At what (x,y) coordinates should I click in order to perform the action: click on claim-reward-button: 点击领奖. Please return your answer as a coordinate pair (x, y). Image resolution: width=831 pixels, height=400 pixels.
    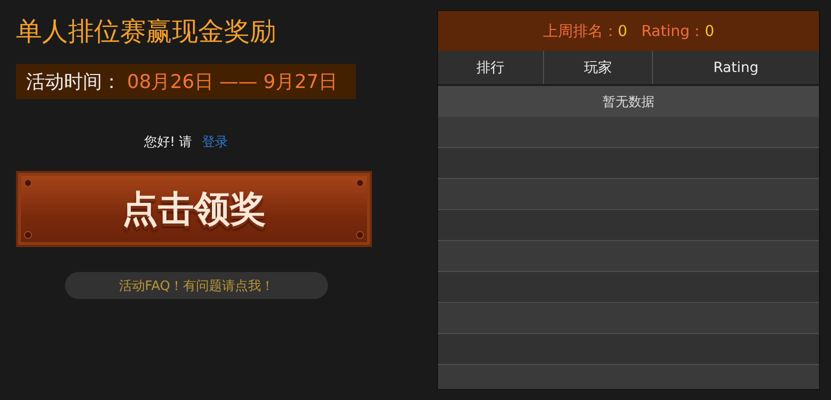
    Looking at the image, I should click on (194, 209).